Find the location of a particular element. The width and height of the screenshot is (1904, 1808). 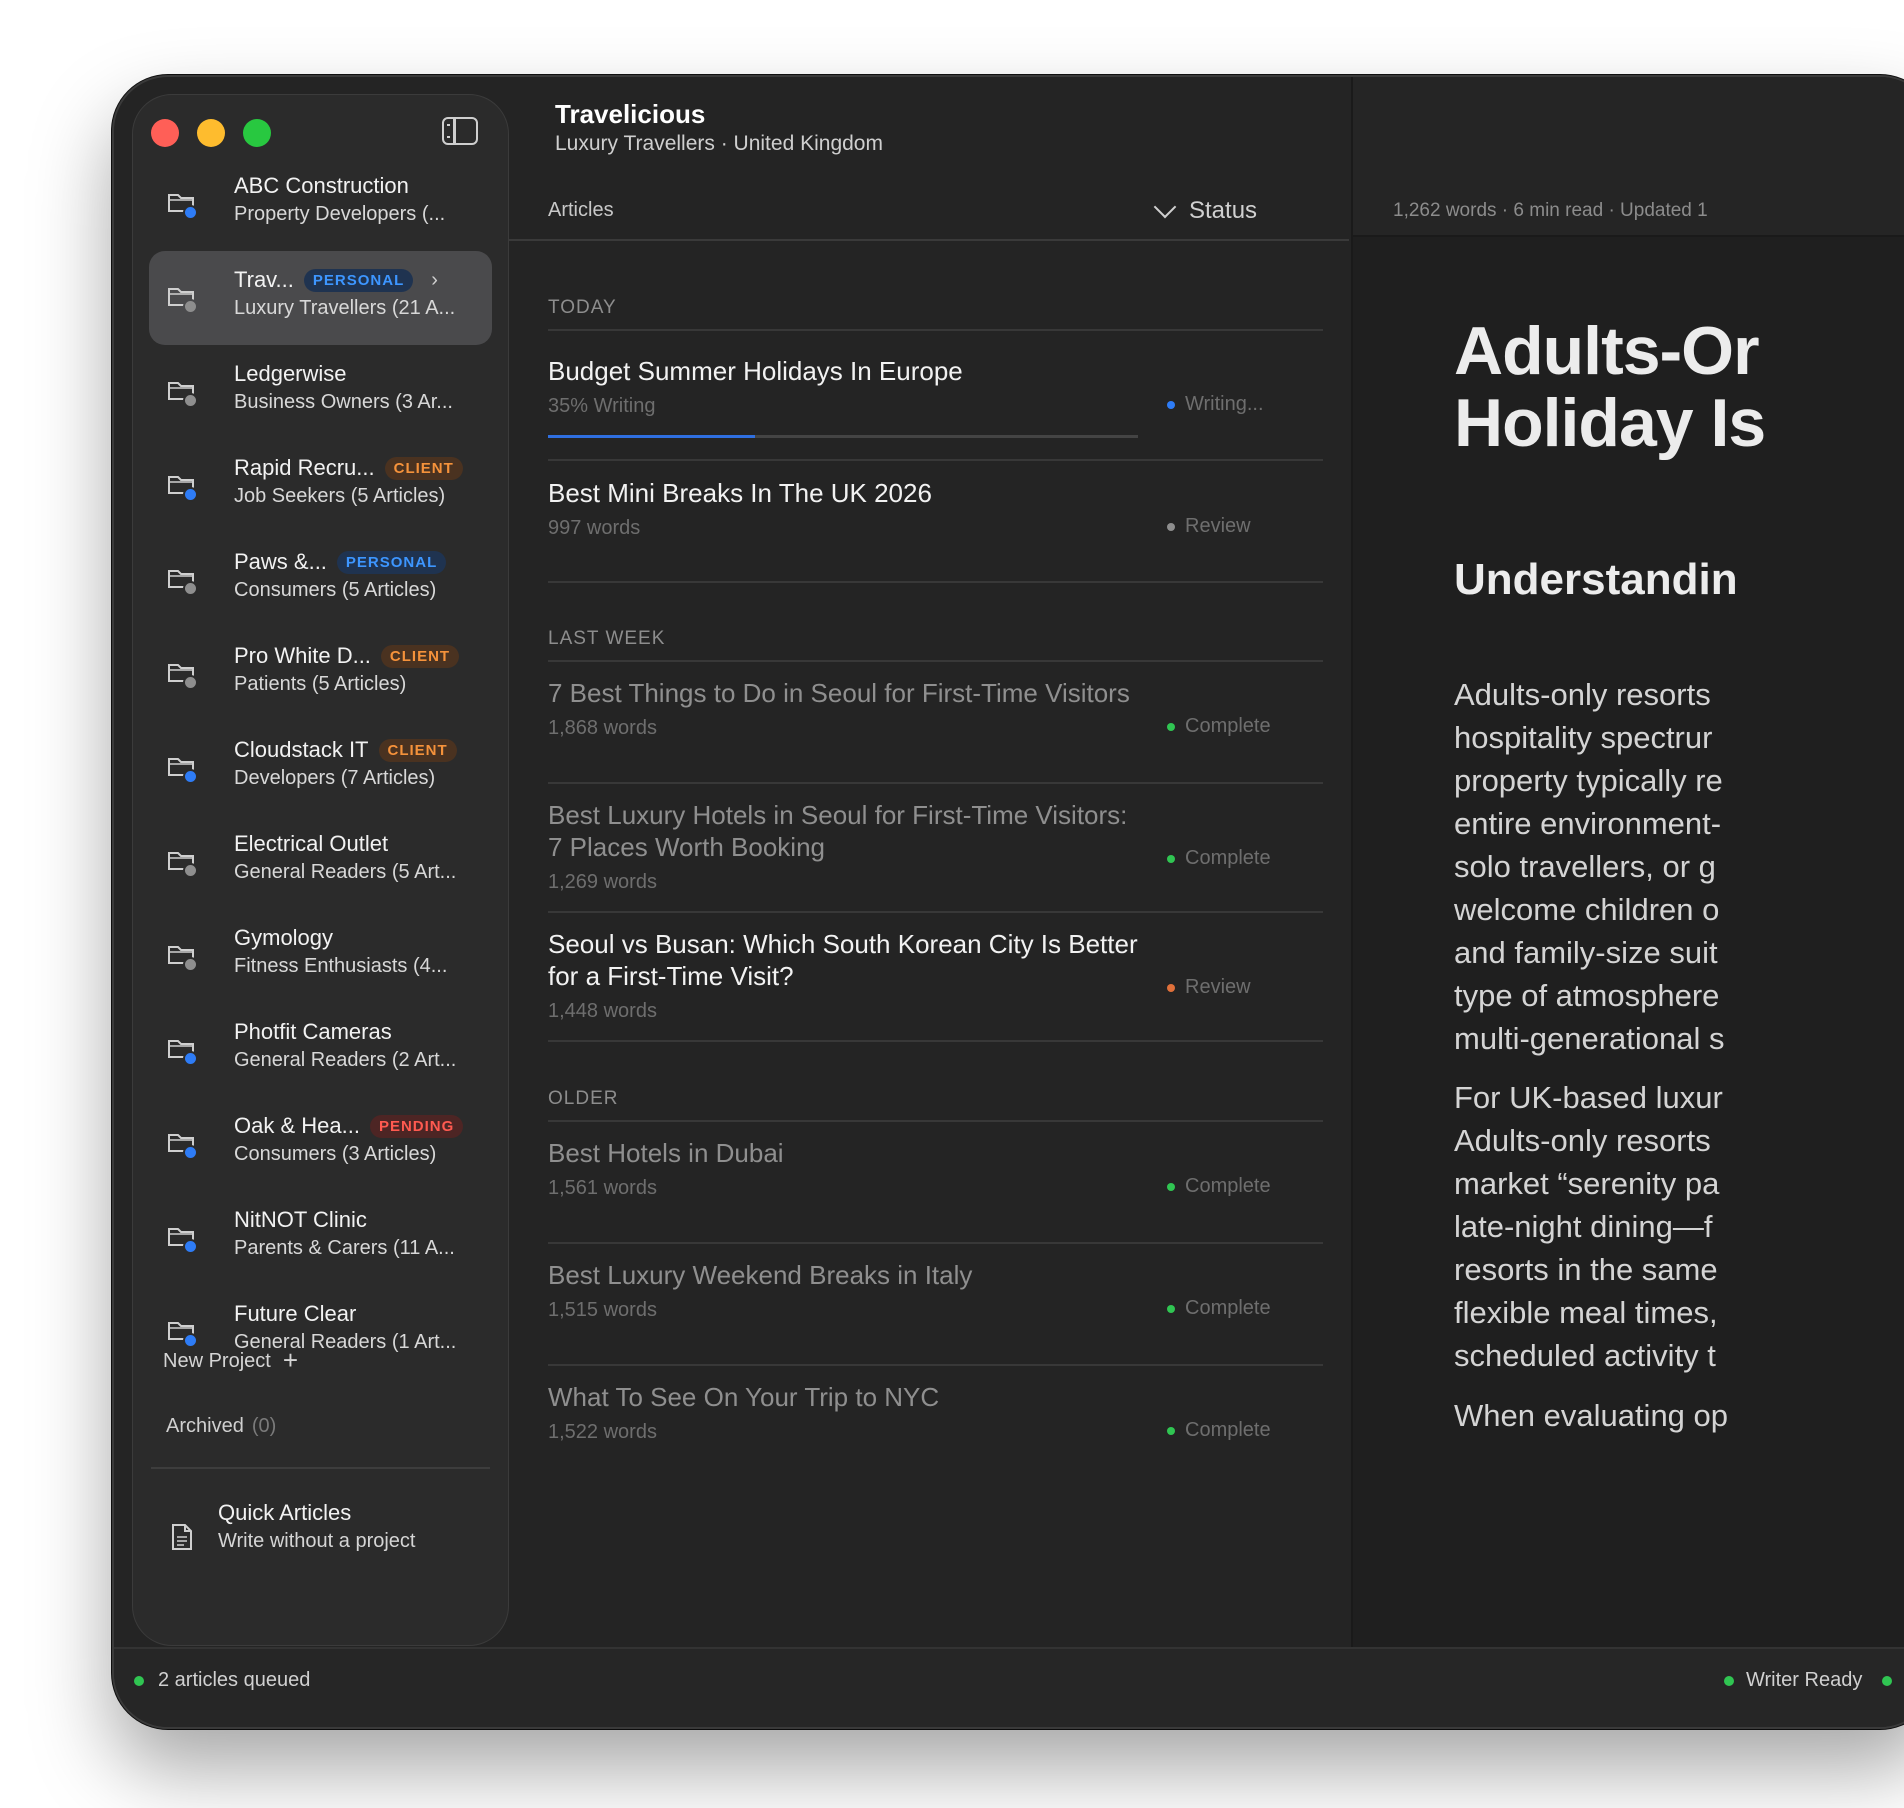

project-name: Photfit Cameras is located at coordinates (363, 1032).